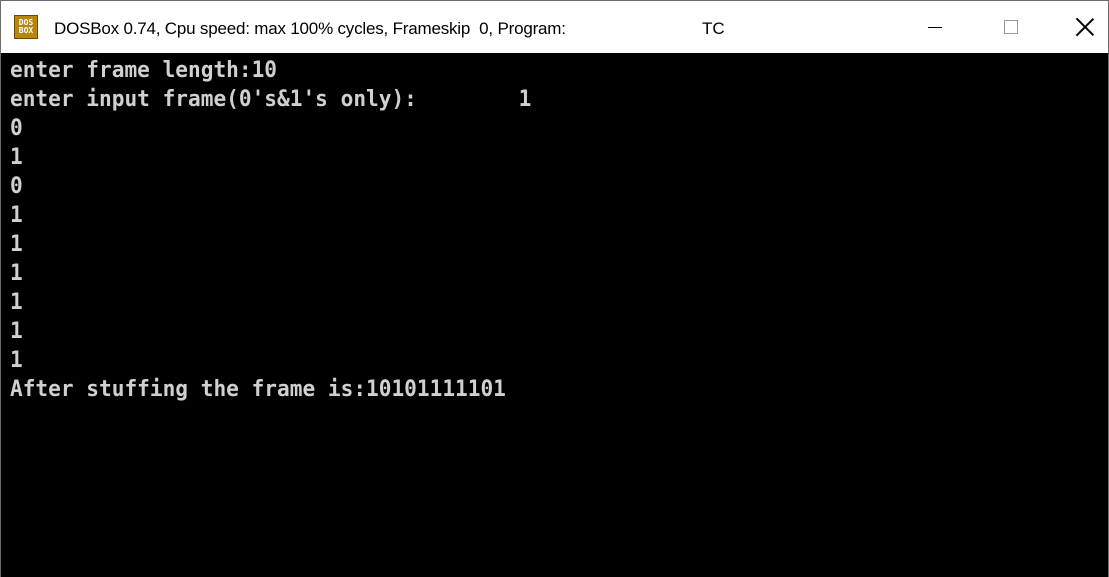  What do you see at coordinates (26, 30) in the screenshot?
I see `icon-text-bottom: BOX` at bounding box center [26, 30].